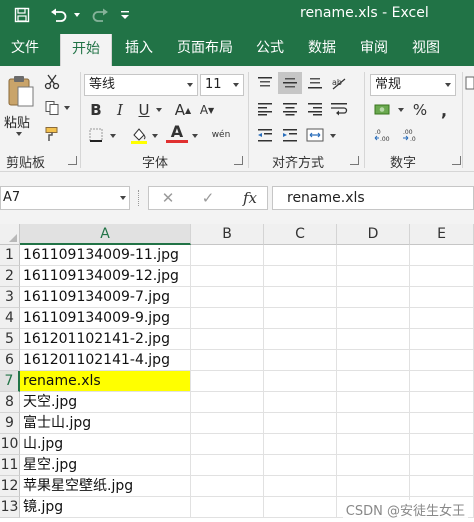 The width and height of the screenshot is (474, 522). What do you see at coordinates (17, 121) in the screenshot?
I see `paste-label: 粘贴` at bounding box center [17, 121].